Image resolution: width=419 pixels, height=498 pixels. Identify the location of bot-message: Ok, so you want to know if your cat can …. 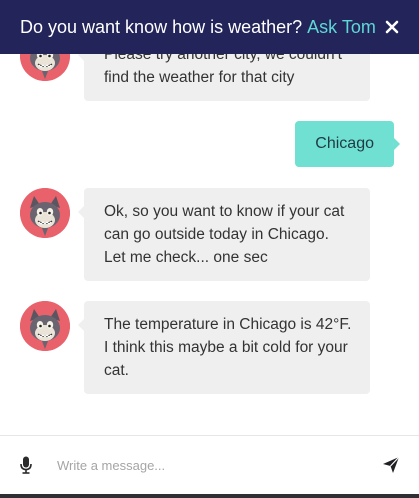
(224, 234).